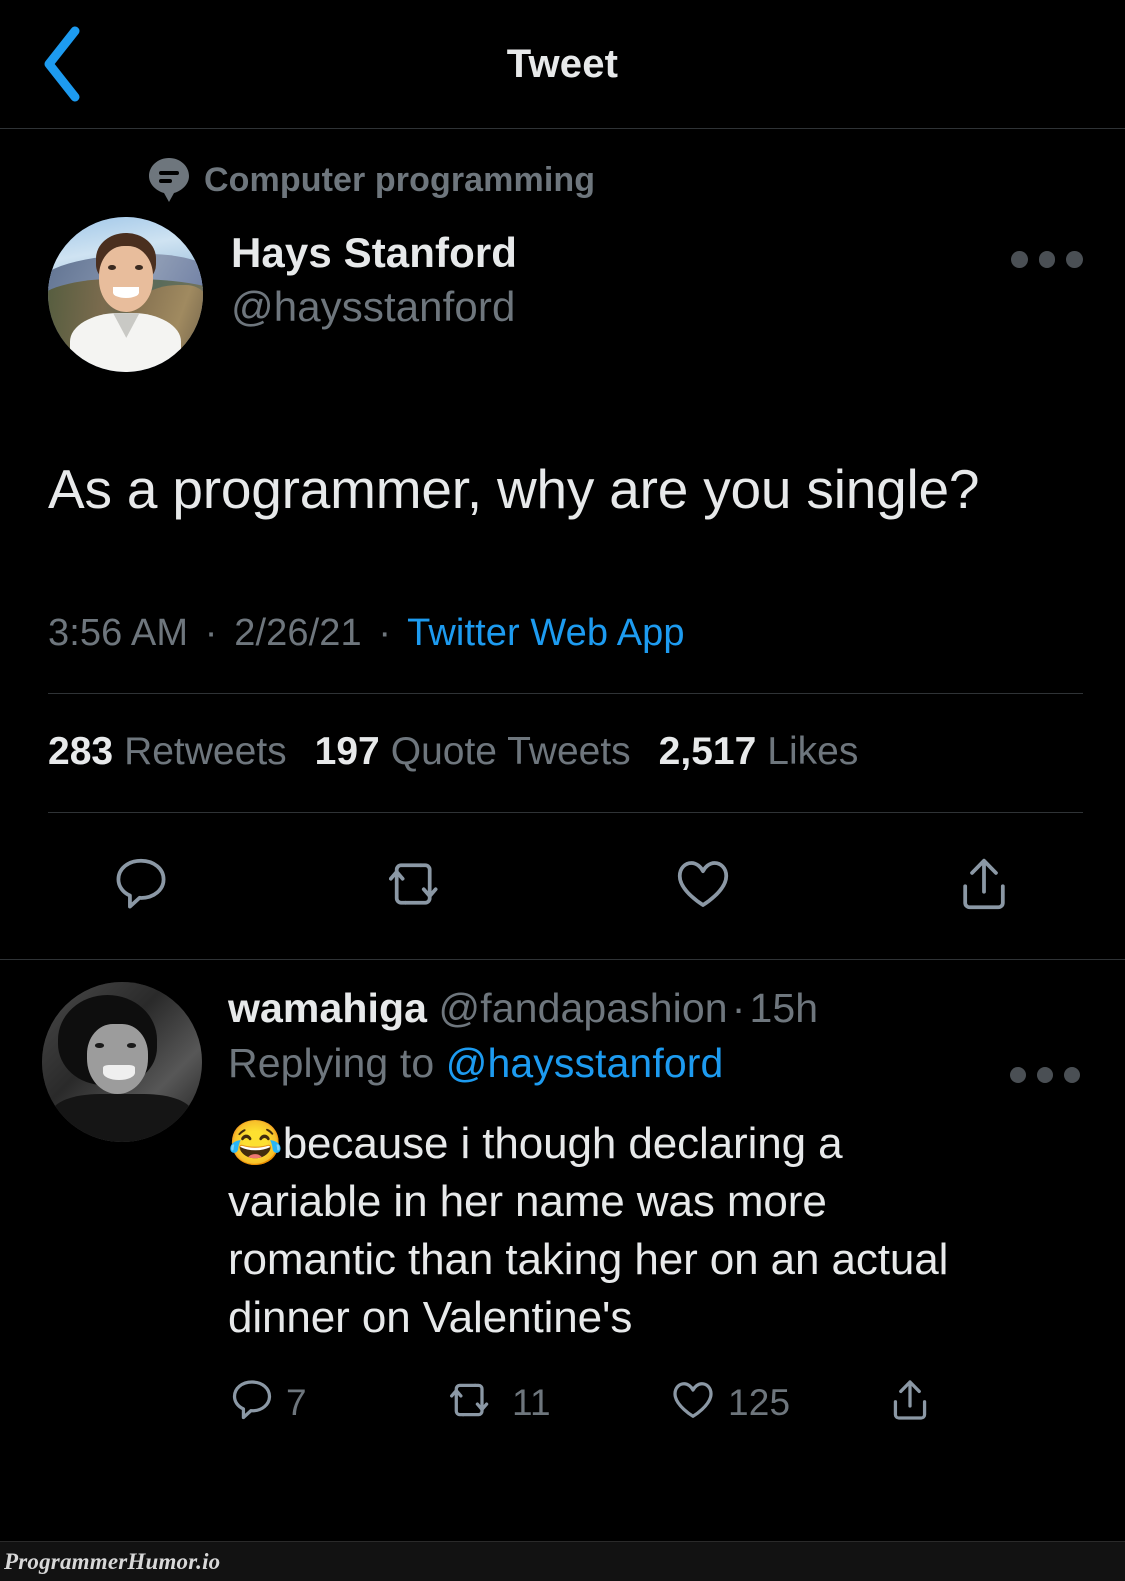 The width and height of the screenshot is (1125, 1581). What do you see at coordinates (86, 752) in the screenshot?
I see `retweets-count: 283` at bounding box center [86, 752].